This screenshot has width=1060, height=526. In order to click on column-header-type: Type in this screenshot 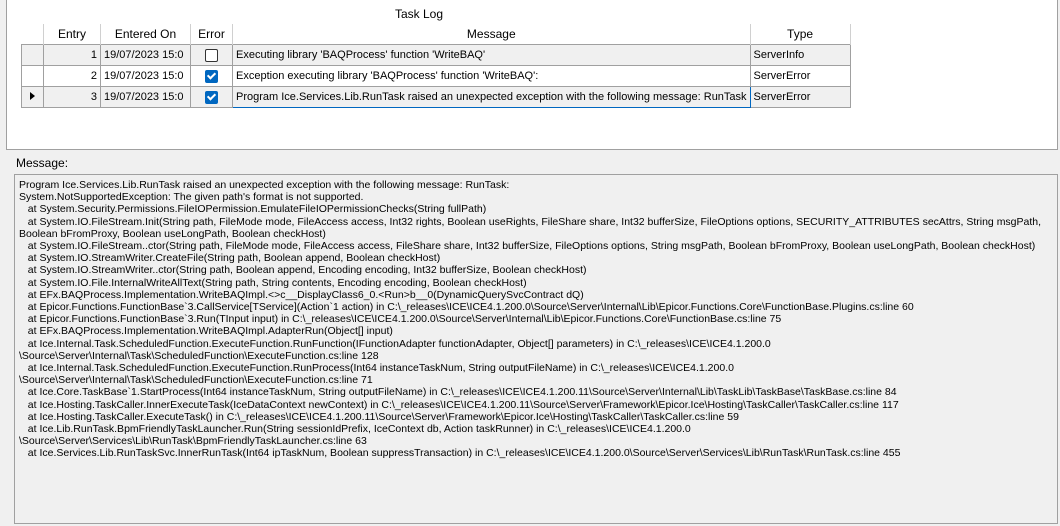, I will do `click(800, 34)`.